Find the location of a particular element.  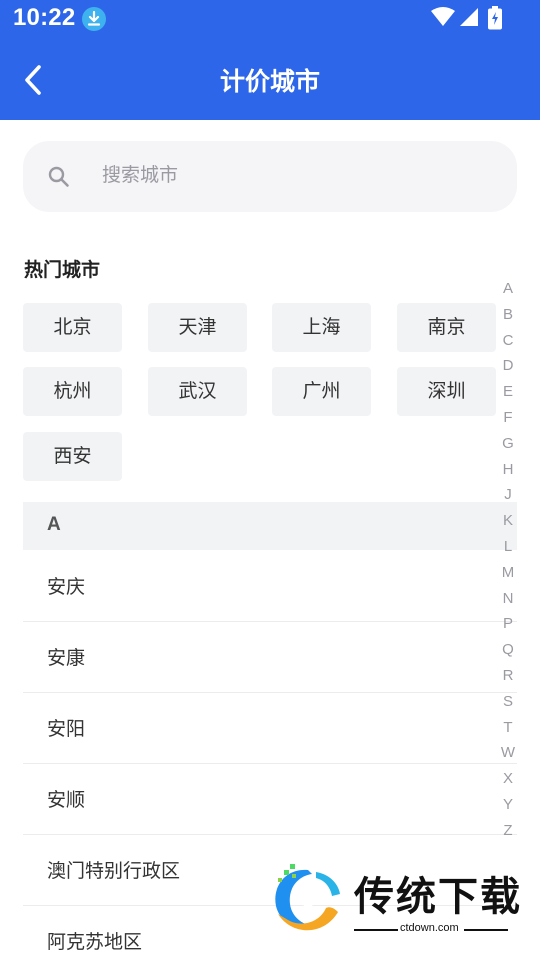

search-input: 搜索城市 is located at coordinates (270, 176).